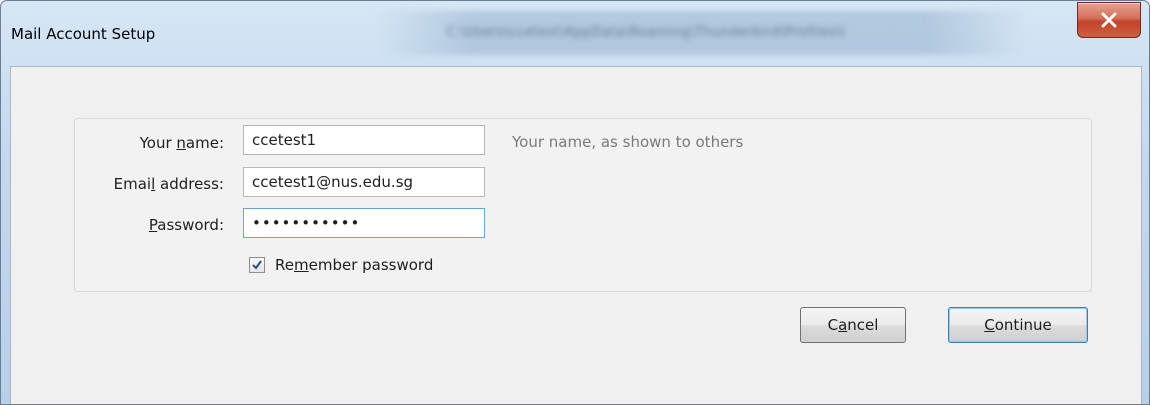 The height and width of the screenshot is (405, 1150). I want to click on window-title: Mail Account Setup, so click(83, 34).